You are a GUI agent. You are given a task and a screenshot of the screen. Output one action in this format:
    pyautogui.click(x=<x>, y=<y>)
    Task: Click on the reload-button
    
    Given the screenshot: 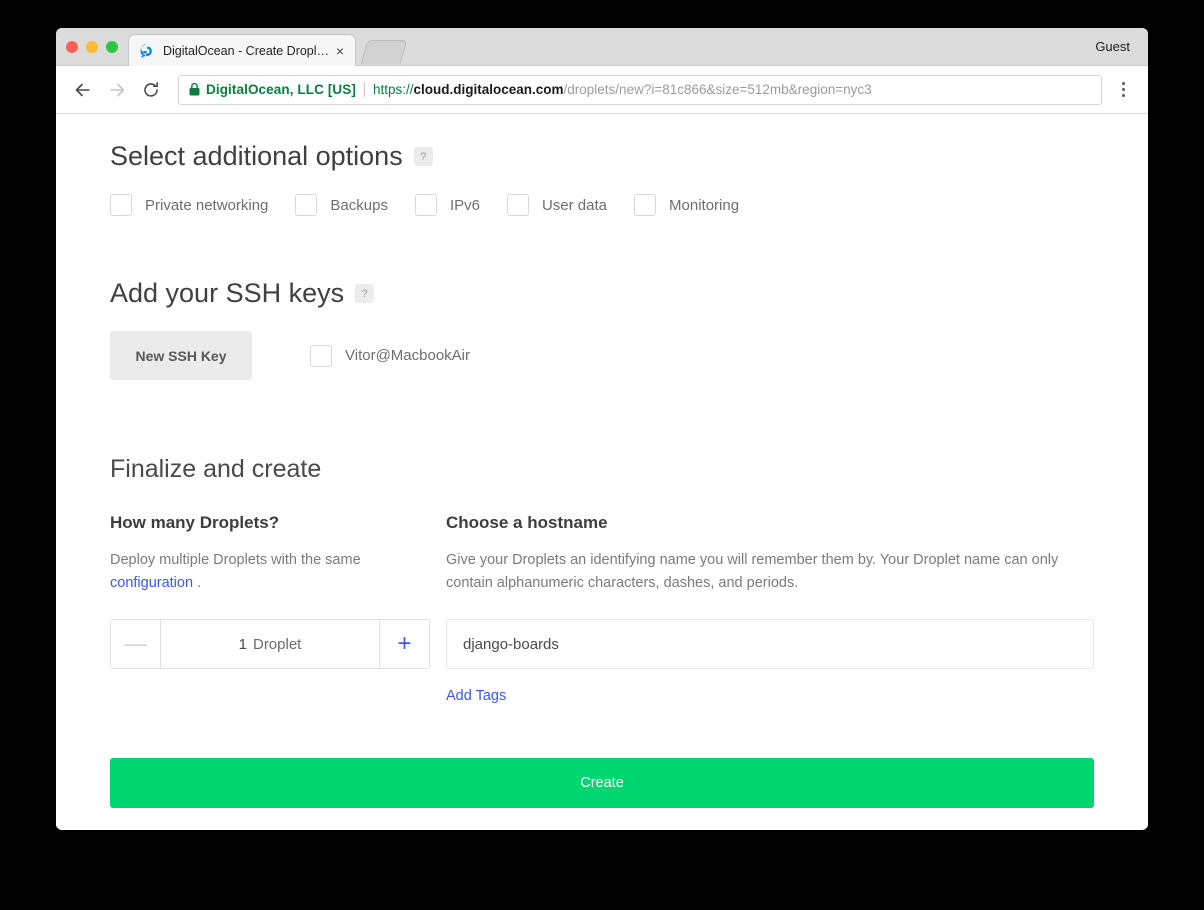 What is the action you would take?
    pyautogui.click(x=151, y=90)
    